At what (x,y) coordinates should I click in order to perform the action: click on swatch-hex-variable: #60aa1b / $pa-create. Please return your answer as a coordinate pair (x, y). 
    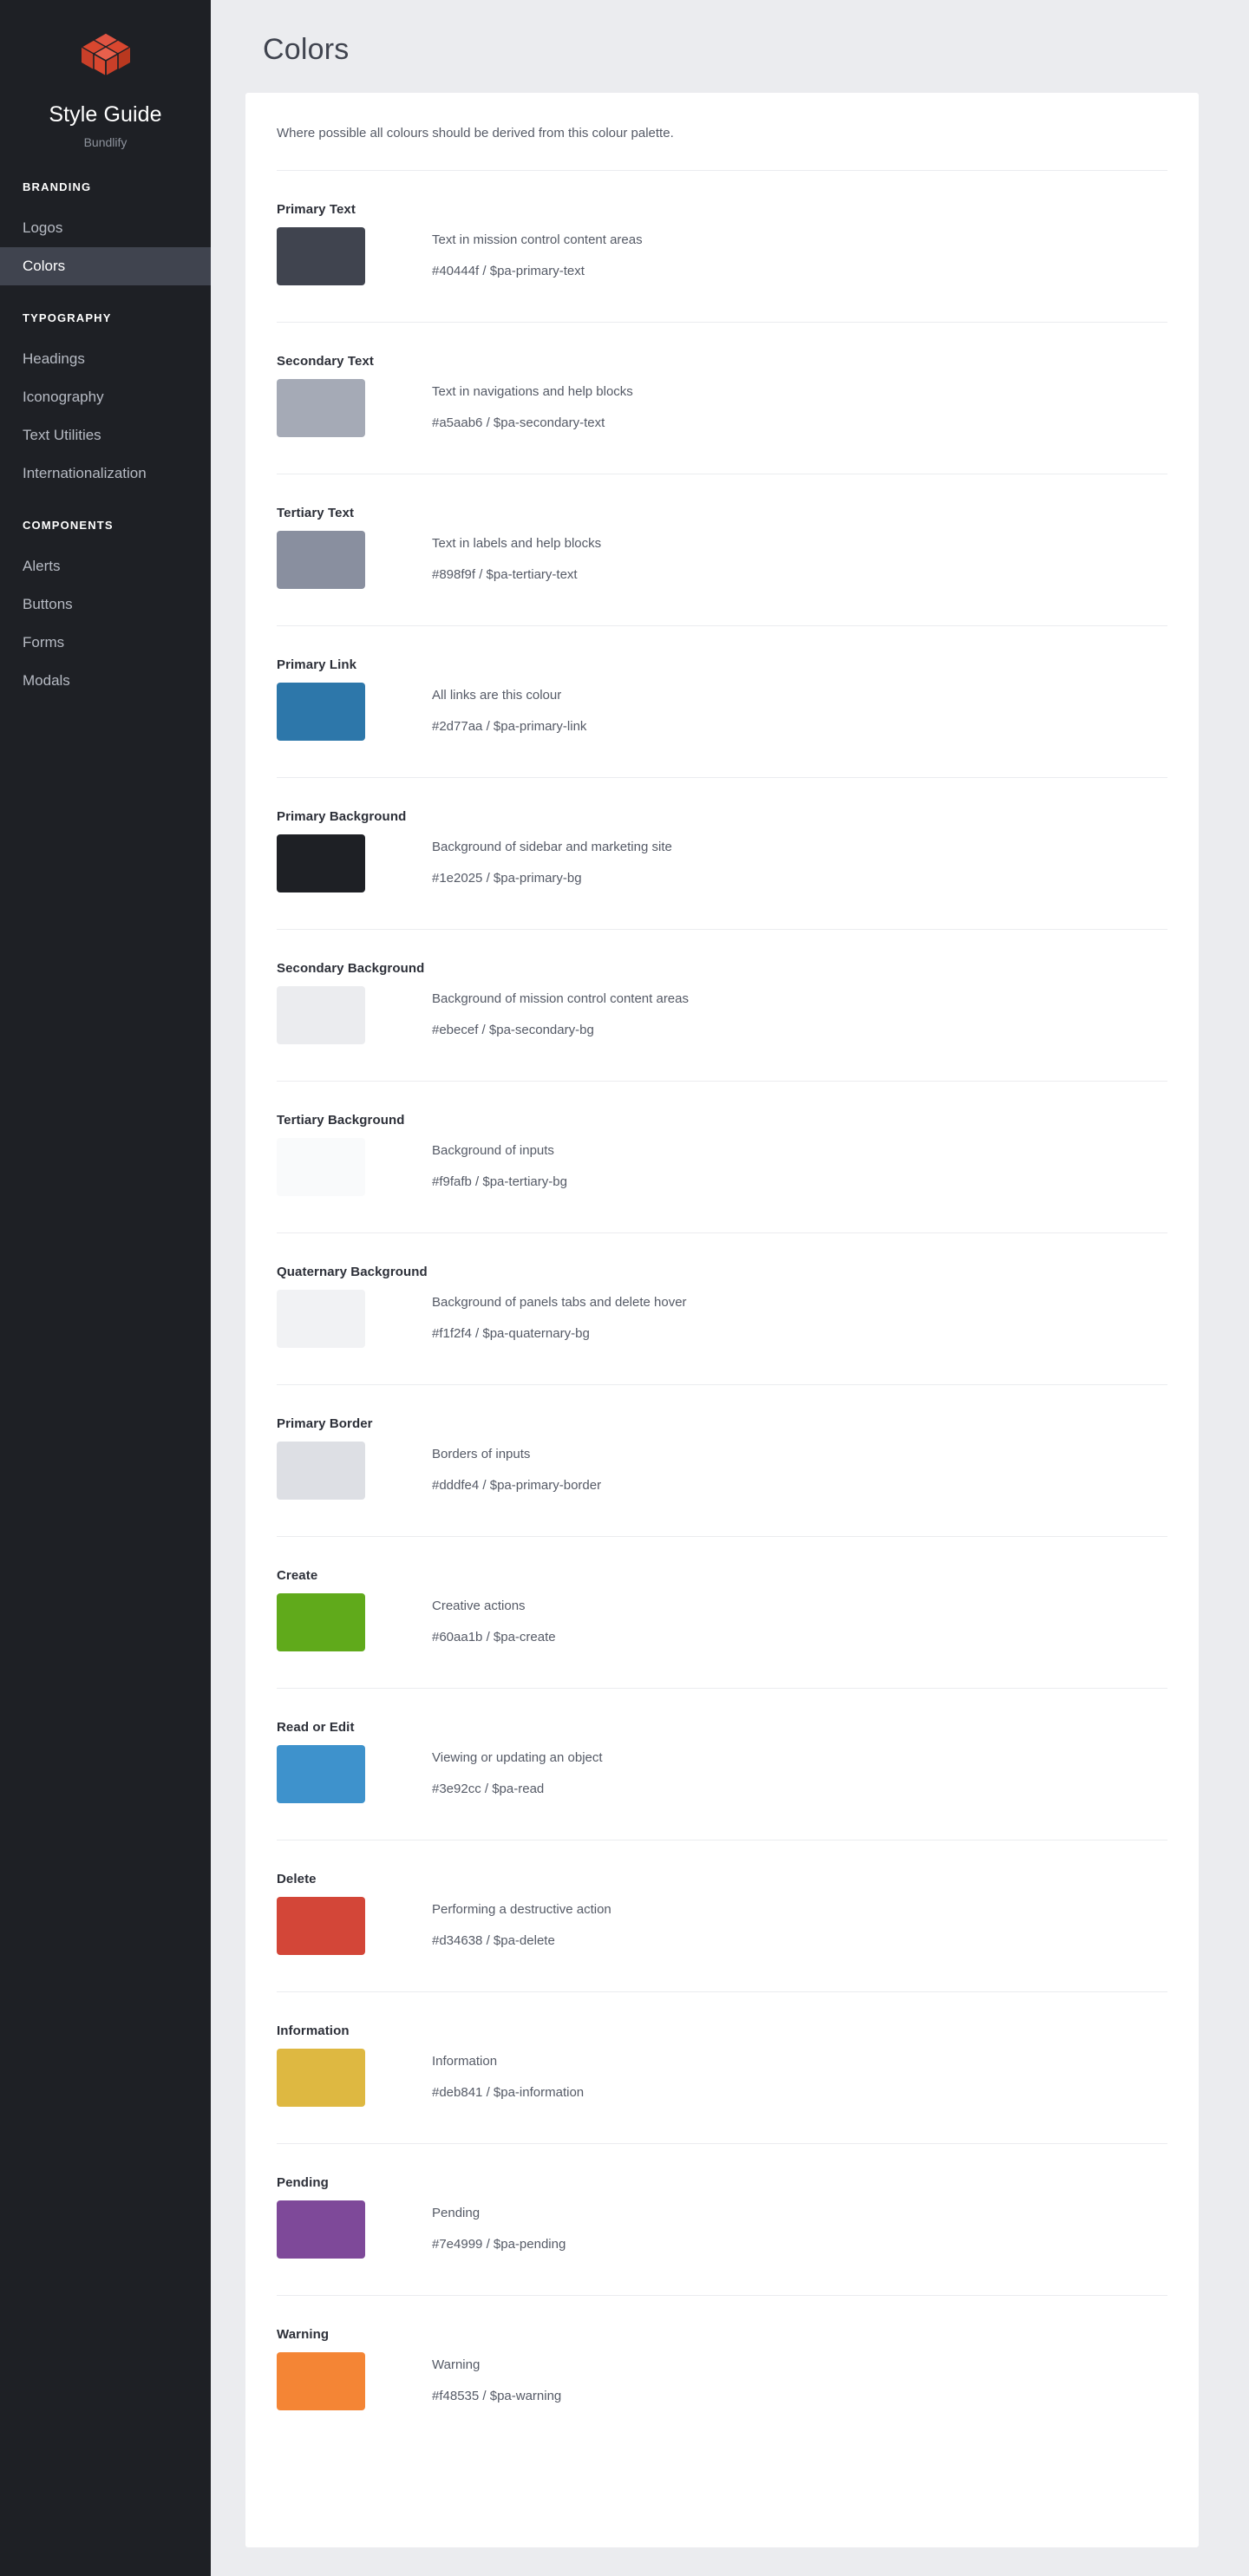
    Looking at the image, I should click on (494, 1637).